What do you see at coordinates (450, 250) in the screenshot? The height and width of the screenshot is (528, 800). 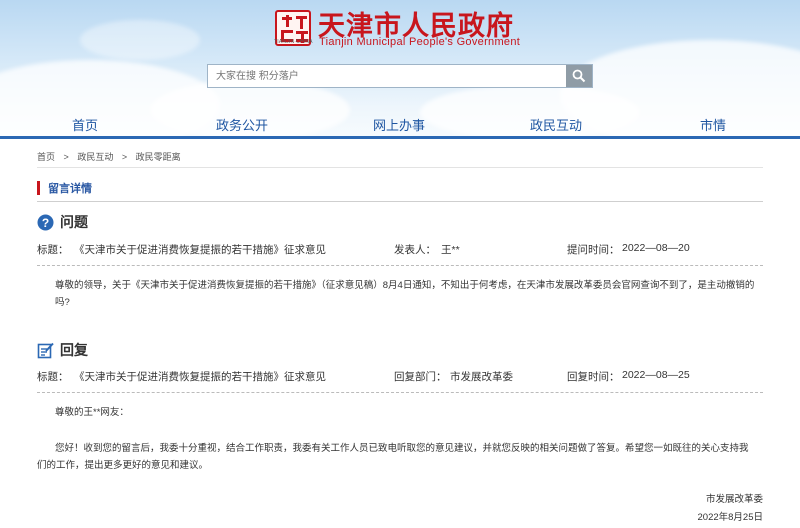 I see `question-author-value: 王**` at bounding box center [450, 250].